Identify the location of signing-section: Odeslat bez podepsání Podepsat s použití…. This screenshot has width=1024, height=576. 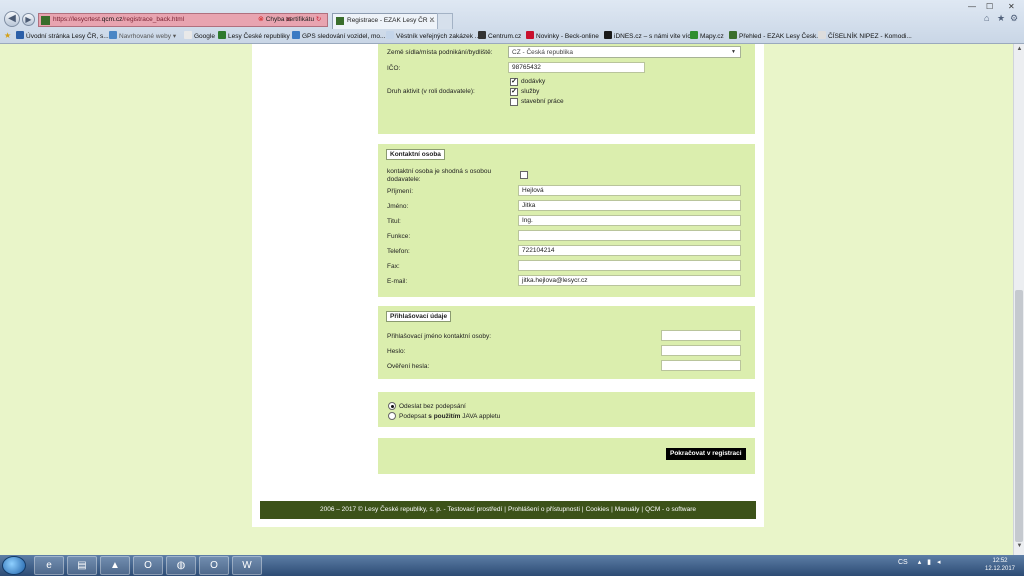
(566, 409).